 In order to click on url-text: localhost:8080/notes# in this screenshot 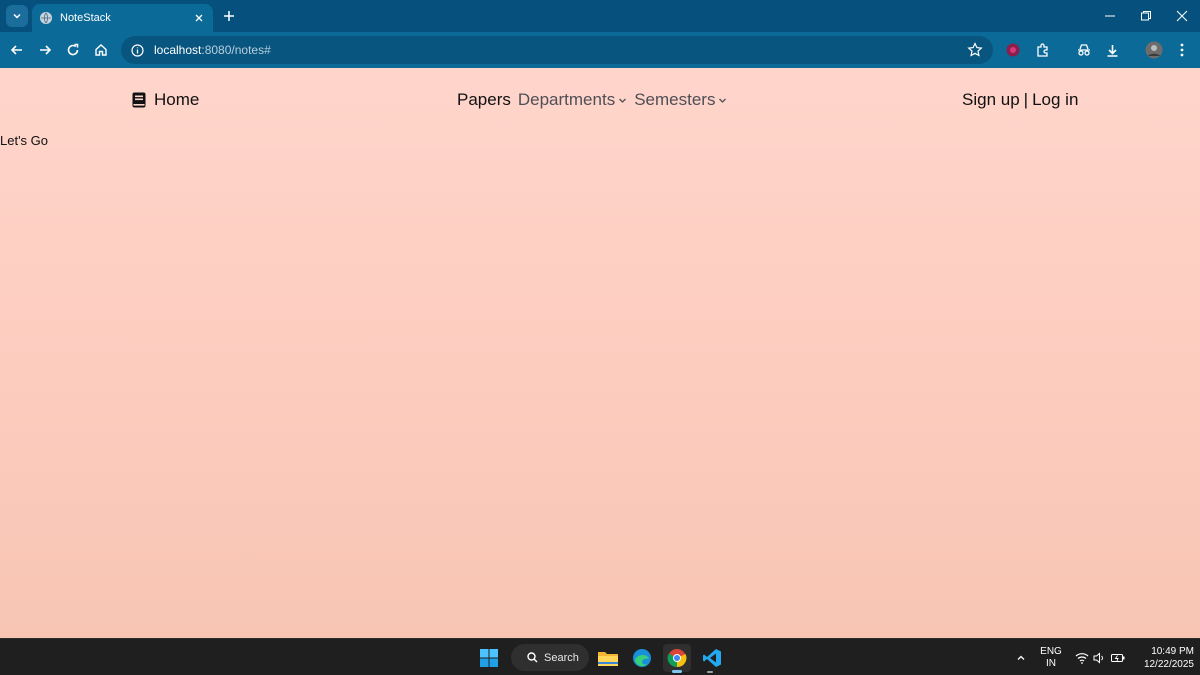, I will do `click(212, 50)`.